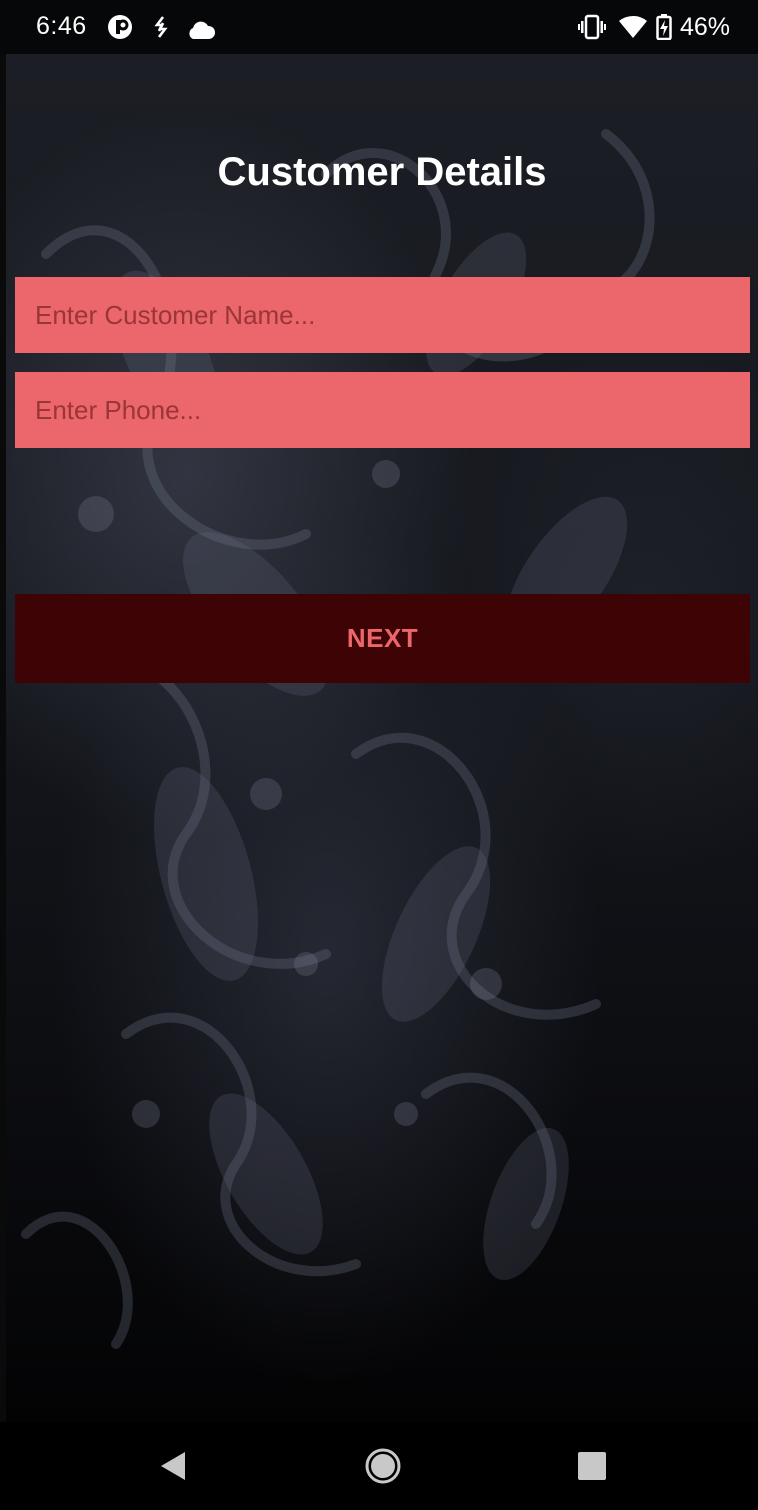  What do you see at coordinates (382, 315) in the screenshot?
I see `customer-name-input` at bounding box center [382, 315].